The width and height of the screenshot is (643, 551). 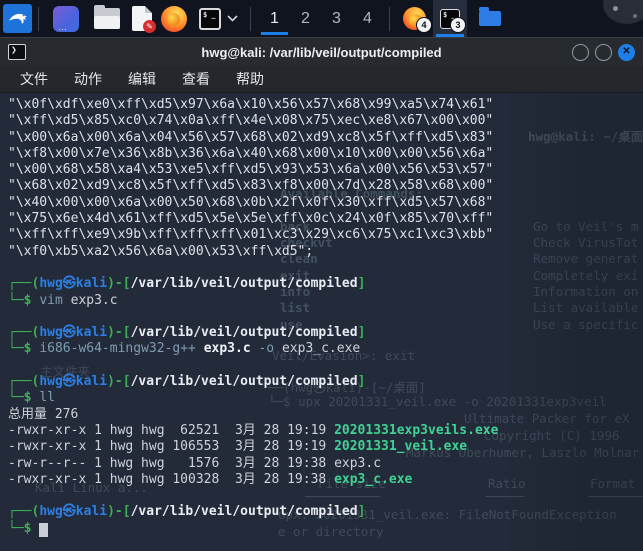 I want to click on terminal-line: └─$, so click(x=325, y=529).